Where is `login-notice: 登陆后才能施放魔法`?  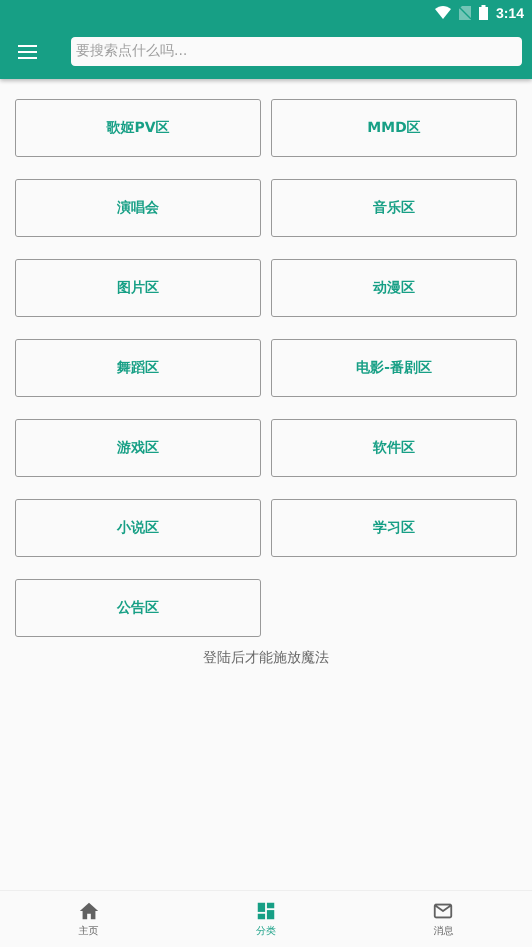
login-notice: 登陆后才能施放魔法 is located at coordinates (266, 658).